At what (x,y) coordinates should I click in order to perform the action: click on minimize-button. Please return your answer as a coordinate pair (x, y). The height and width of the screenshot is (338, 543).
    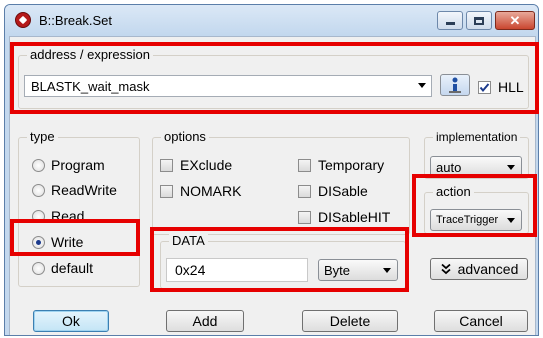
    Looking at the image, I should click on (450, 20).